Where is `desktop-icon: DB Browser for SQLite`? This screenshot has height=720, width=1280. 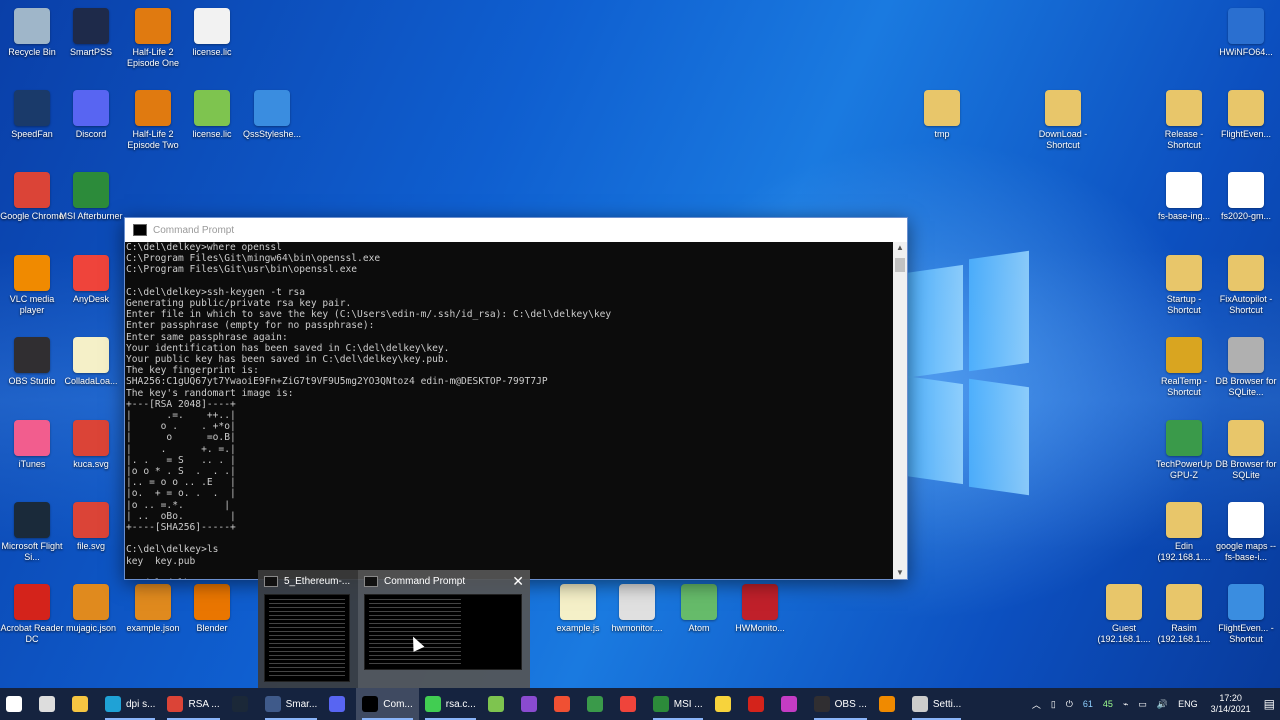 desktop-icon: DB Browser for SQLite is located at coordinates (1246, 450).